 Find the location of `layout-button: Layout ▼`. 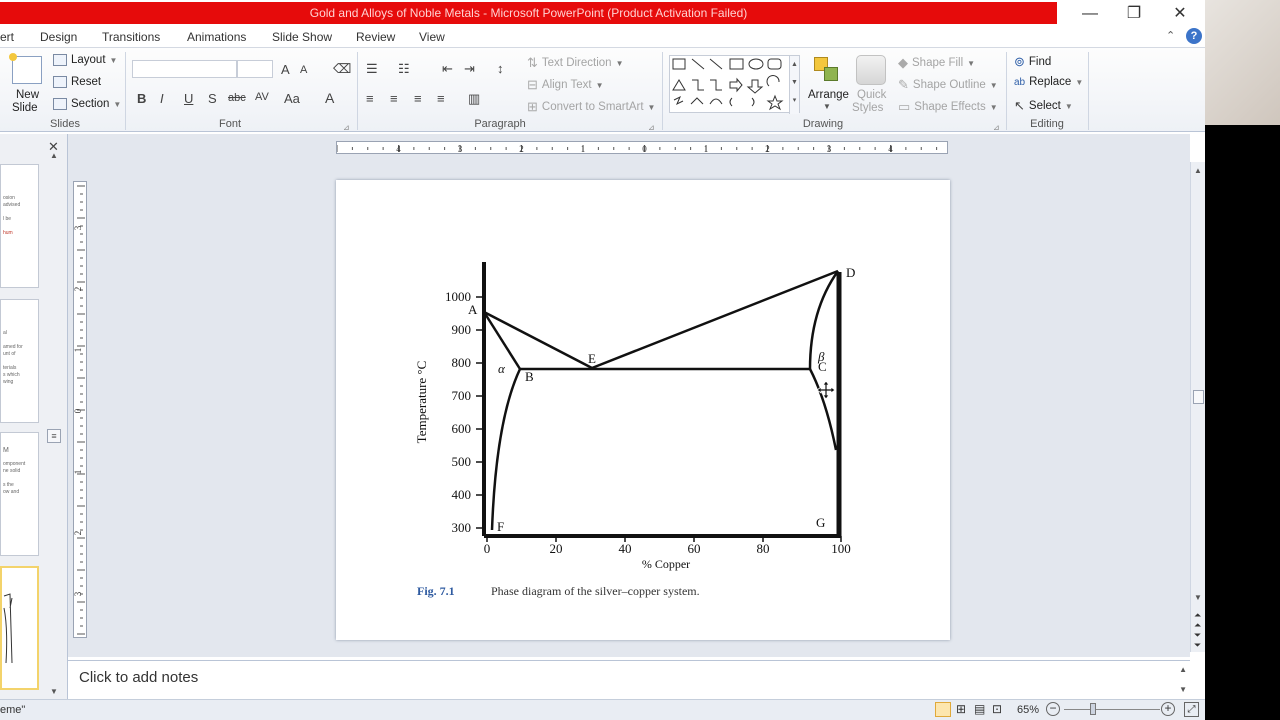

layout-button: Layout ▼ is located at coordinates (85, 60).